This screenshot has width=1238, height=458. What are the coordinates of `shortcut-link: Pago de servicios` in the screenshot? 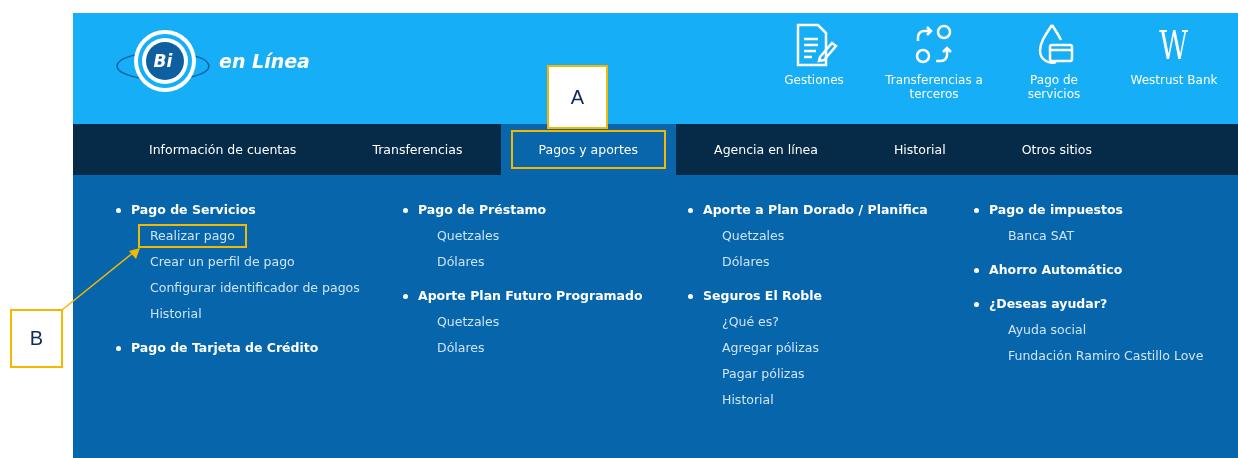 It's located at (1054, 87).